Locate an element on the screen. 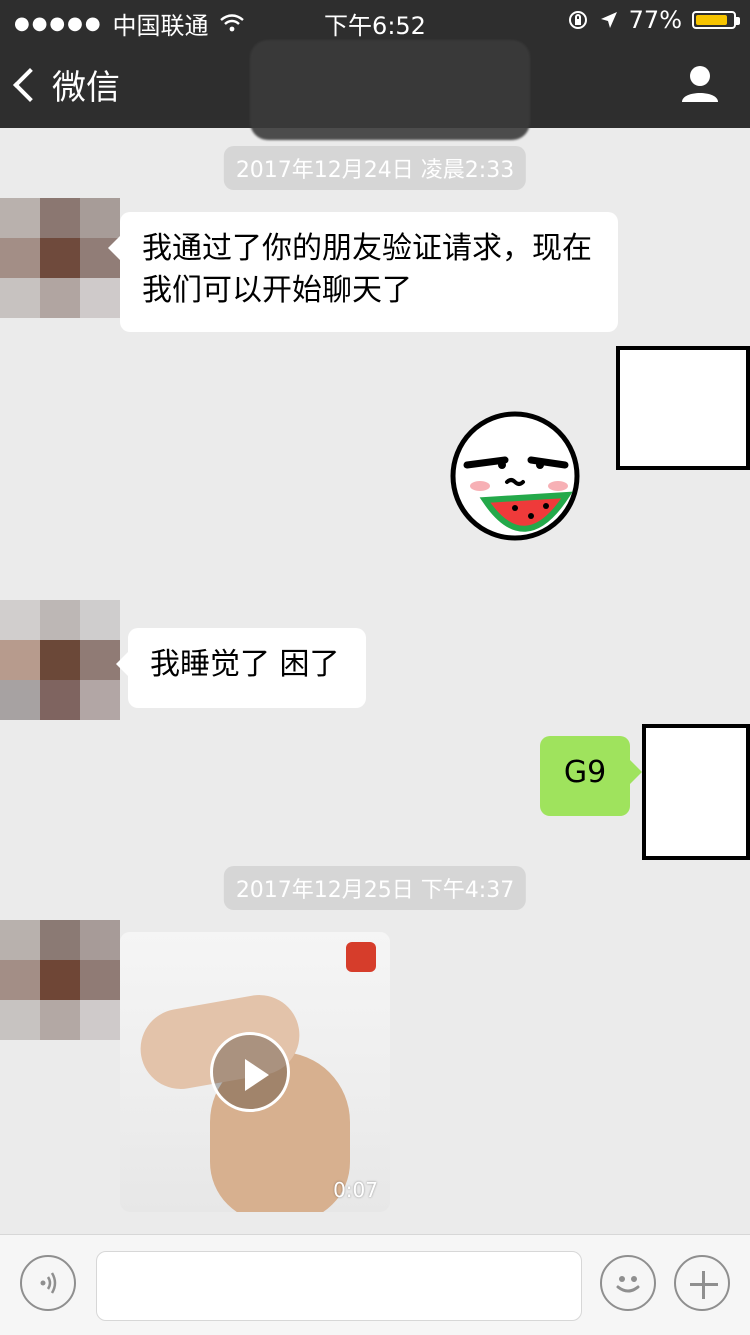  message-text: G9 is located at coordinates (585, 772).